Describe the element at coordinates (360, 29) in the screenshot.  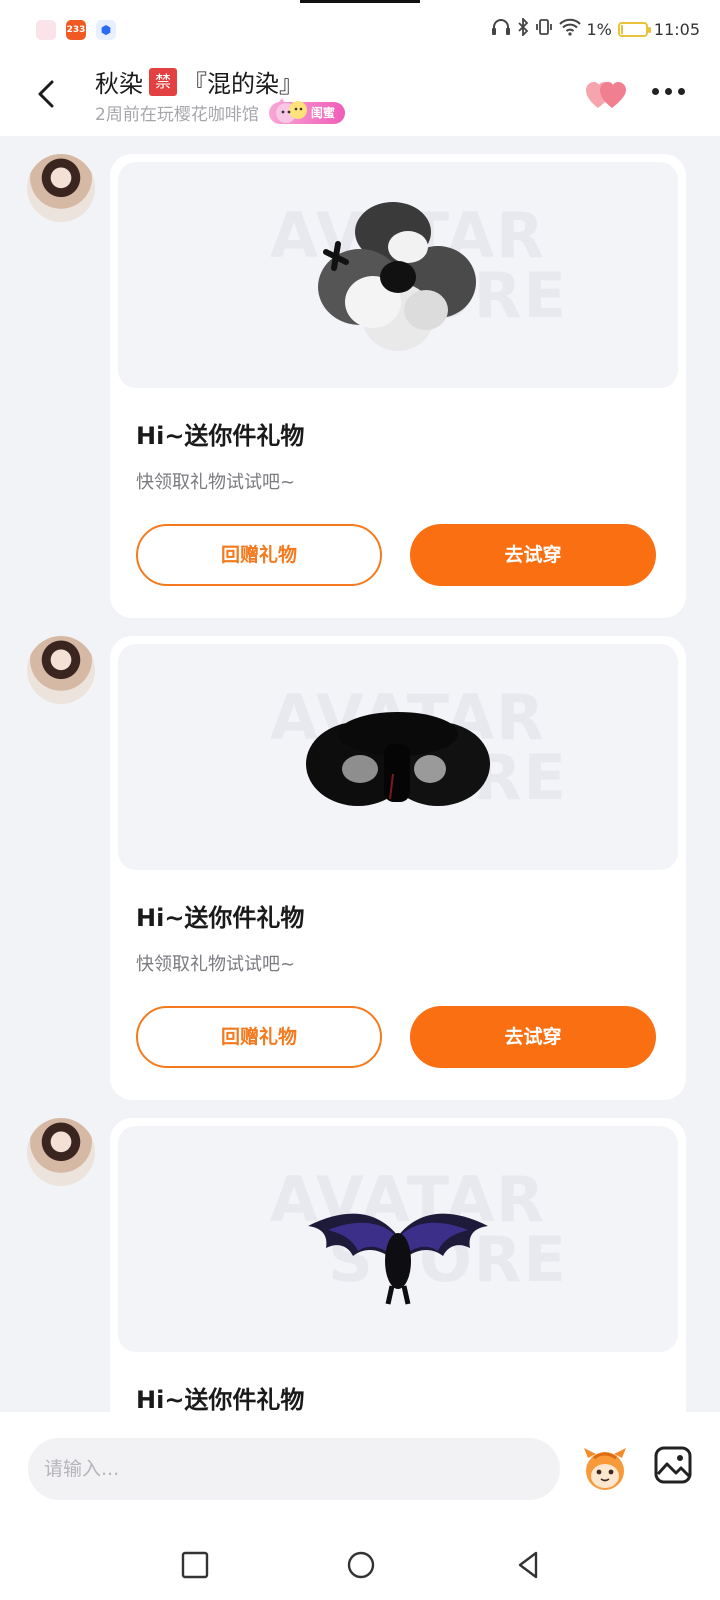
I see `status-bar: 233 ⬢ 1% 11:05` at that location.